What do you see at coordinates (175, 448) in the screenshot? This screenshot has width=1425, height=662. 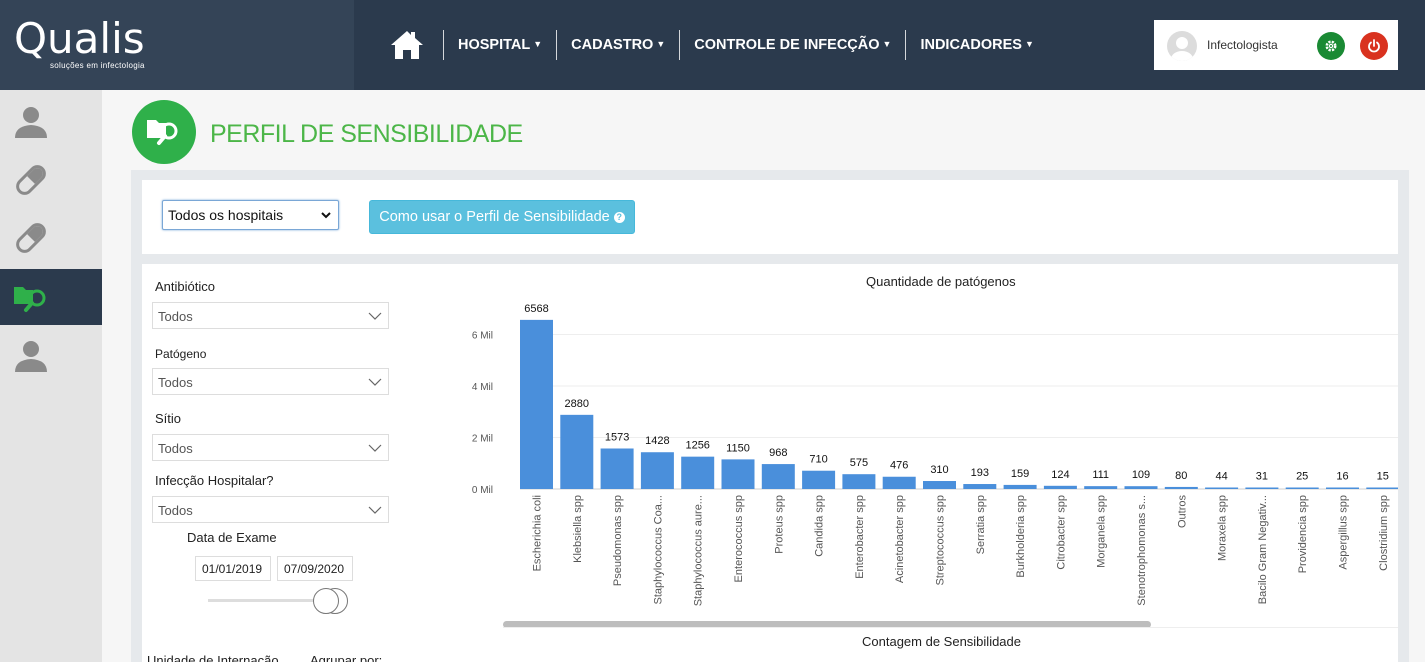 I see `sitio-value: Todos` at bounding box center [175, 448].